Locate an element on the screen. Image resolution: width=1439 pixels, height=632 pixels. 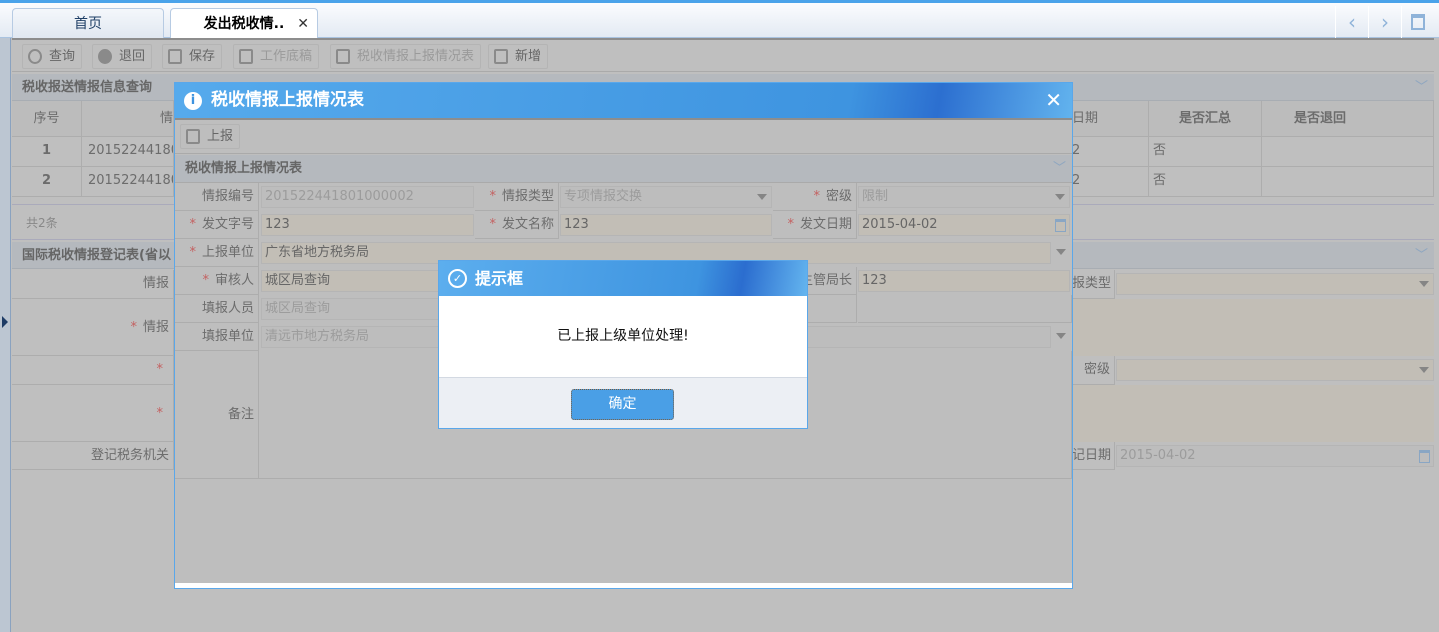
field-label: 情报 is located at coordinates (93, 284).